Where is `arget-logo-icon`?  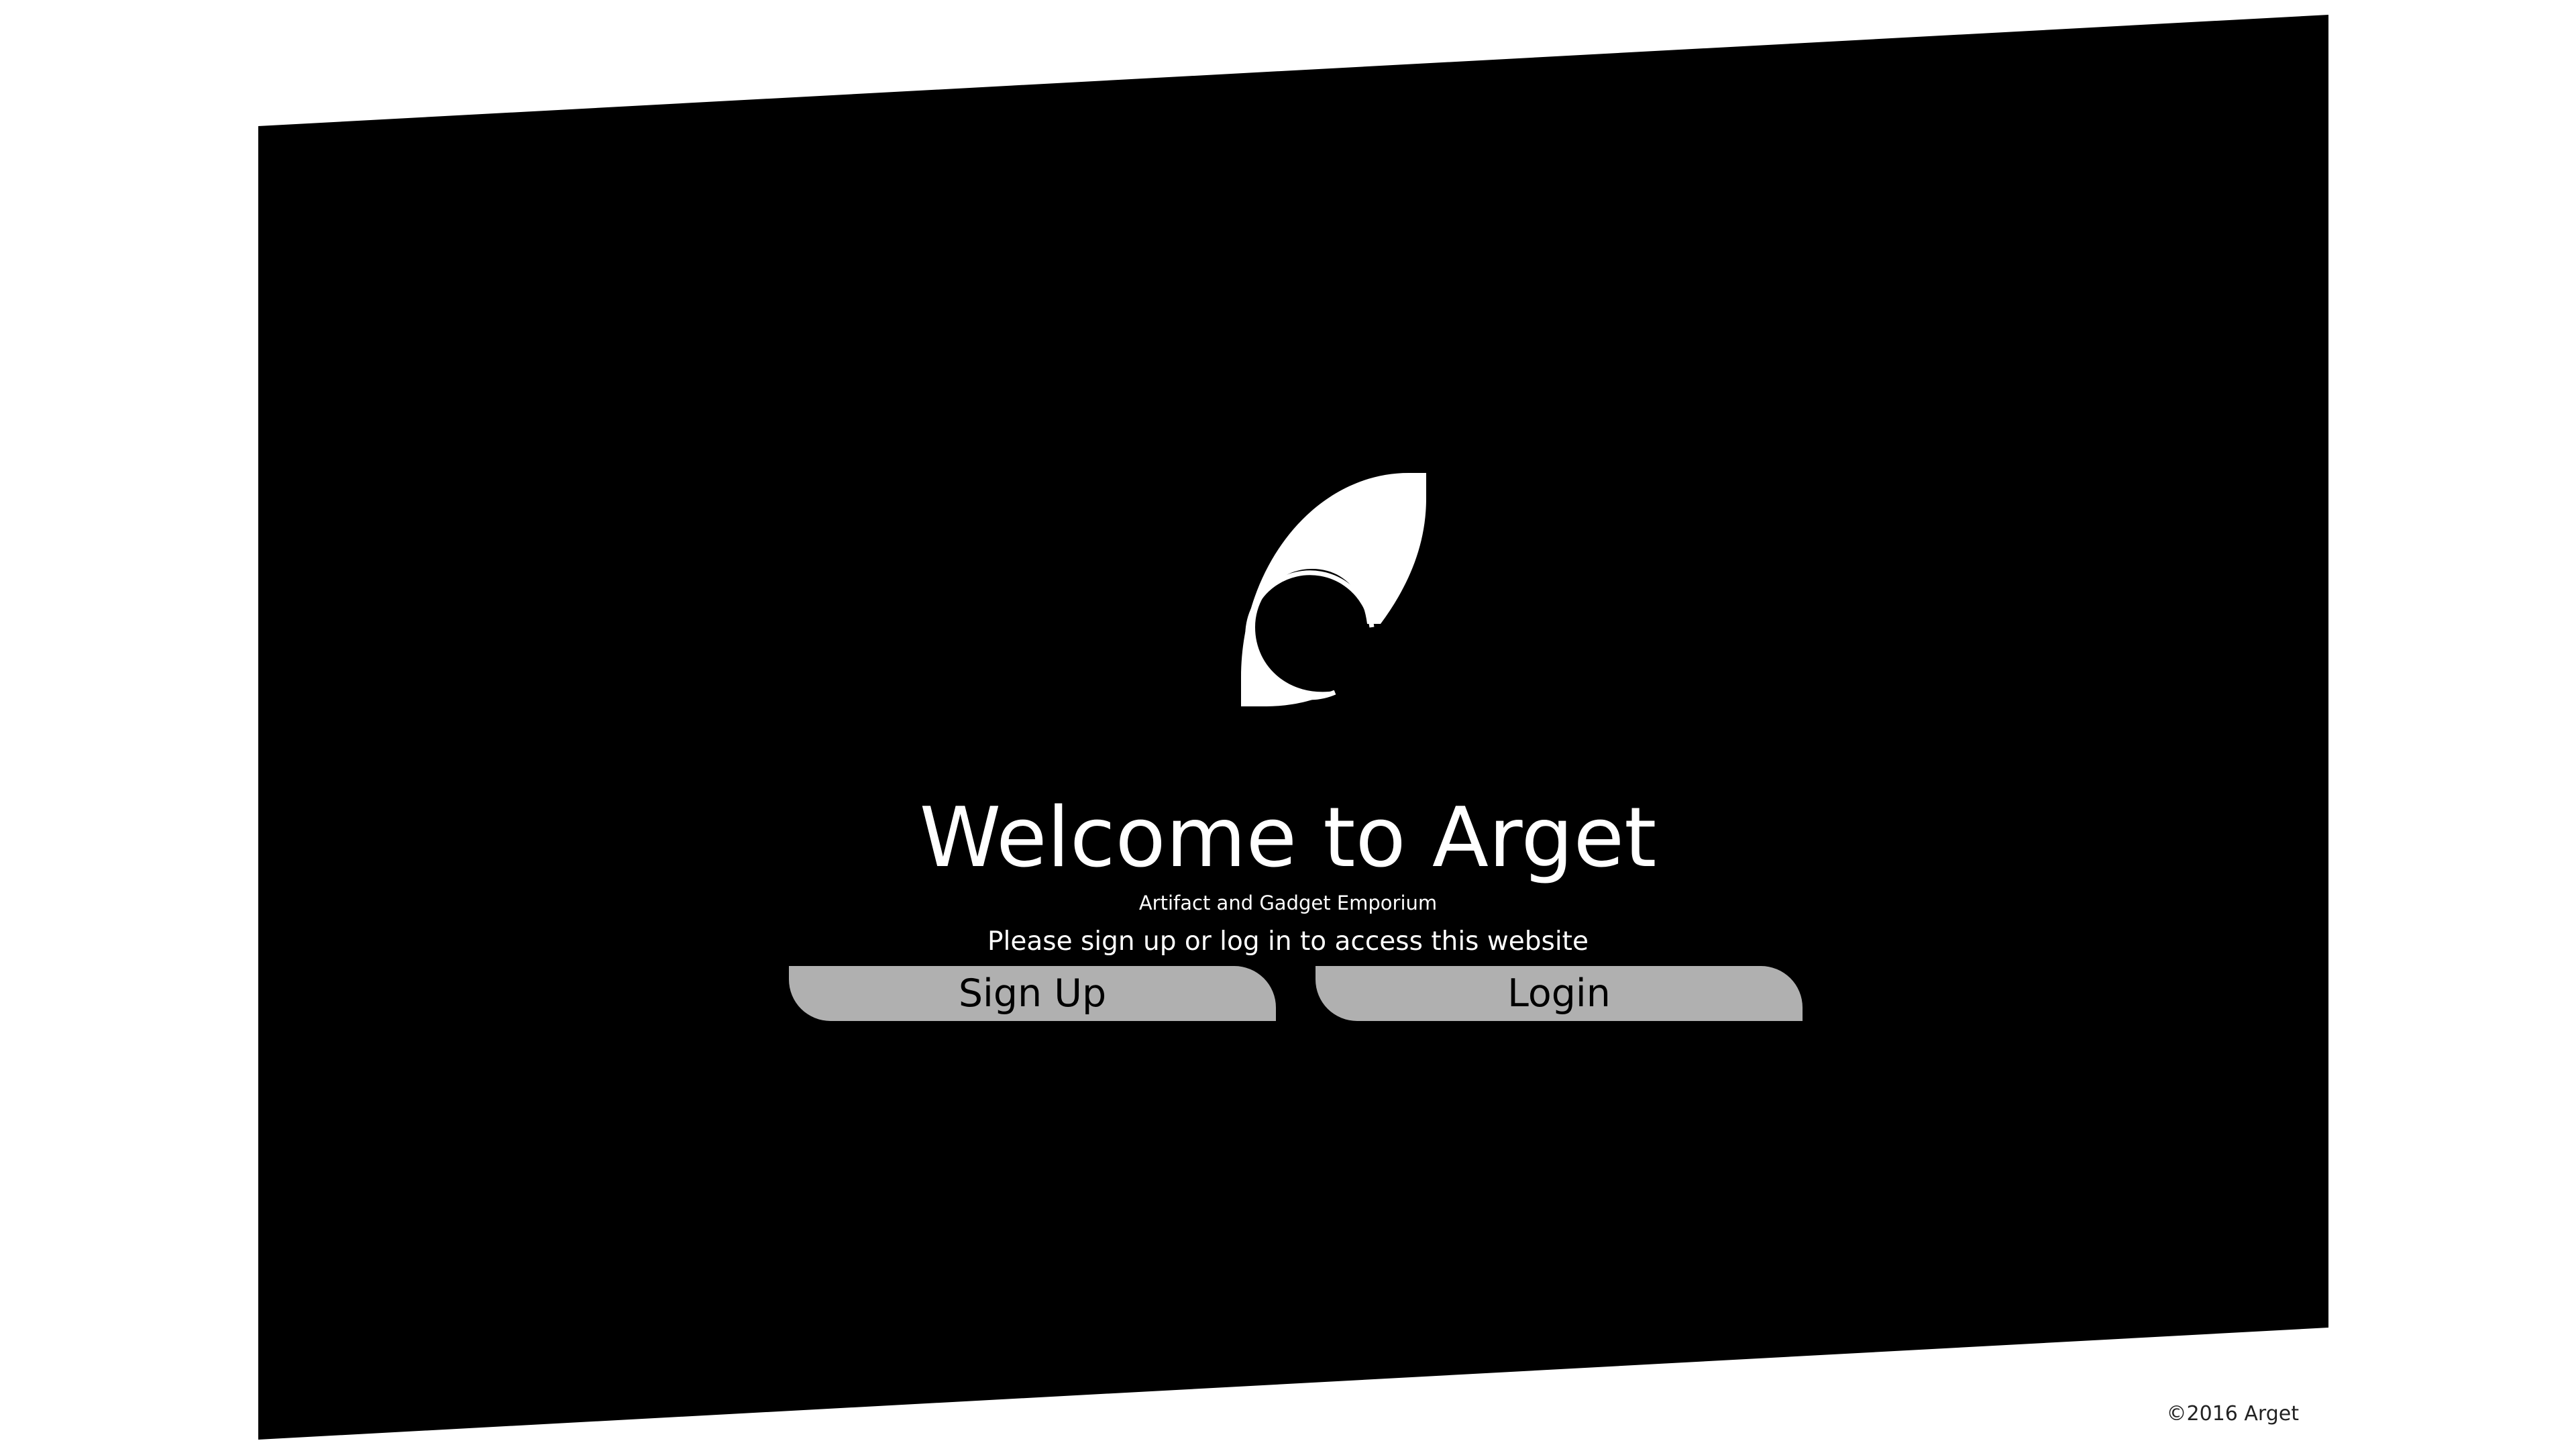
arget-logo-icon is located at coordinates (1333, 589).